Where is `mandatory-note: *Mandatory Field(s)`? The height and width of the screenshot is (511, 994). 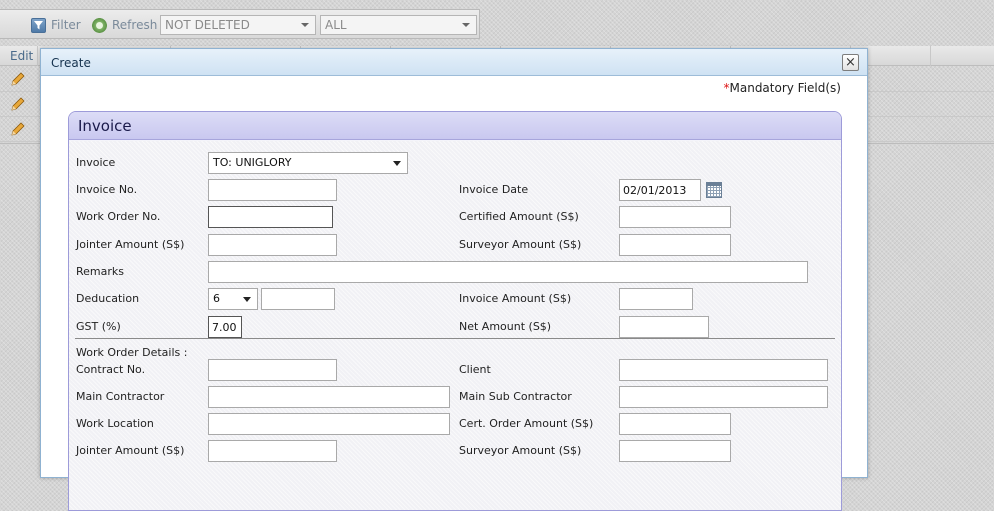
mandatory-note: *Mandatory Field(s) is located at coordinates (783, 88).